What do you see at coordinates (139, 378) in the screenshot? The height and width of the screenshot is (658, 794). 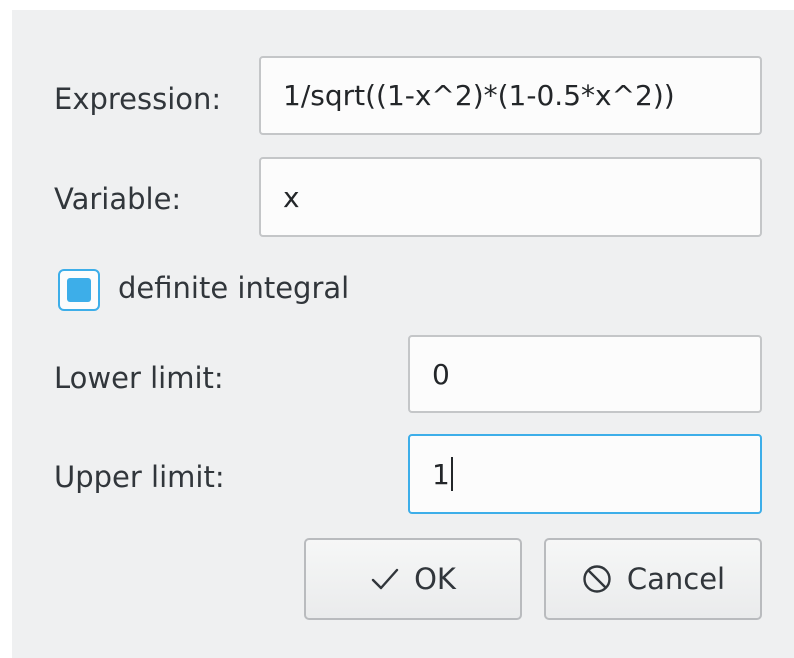 I see `lower-limit-label: Lower limit:` at bounding box center [139, 378].